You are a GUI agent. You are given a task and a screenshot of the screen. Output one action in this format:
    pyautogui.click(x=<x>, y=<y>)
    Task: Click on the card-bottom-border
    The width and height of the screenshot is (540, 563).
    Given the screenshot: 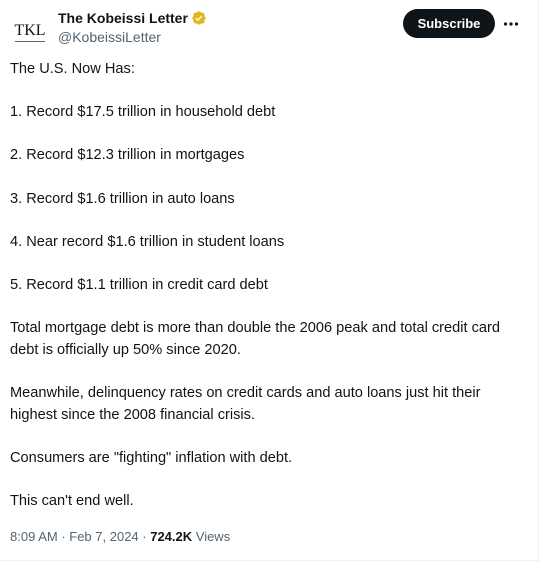 What is the action you would take?
    pyautogui.click(x=270, y=560)
    